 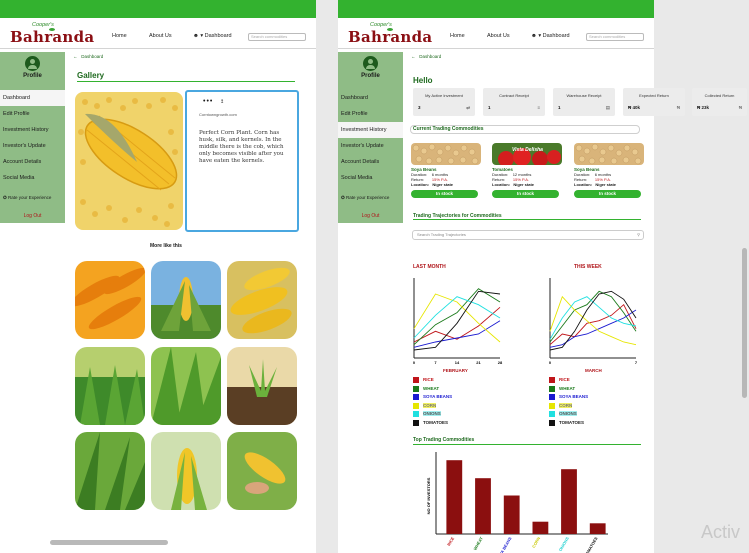 I want to click on source-link: Corntowngrowth.com, so click(x=218, y=114).